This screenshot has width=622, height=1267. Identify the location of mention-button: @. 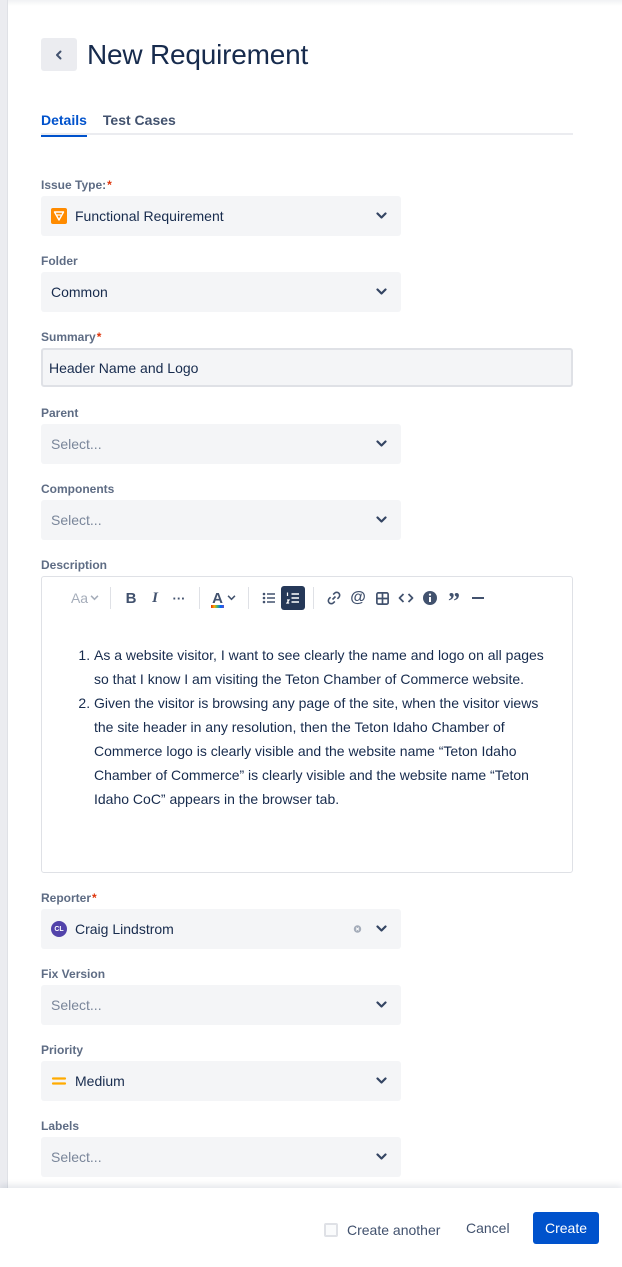
(358, 598).